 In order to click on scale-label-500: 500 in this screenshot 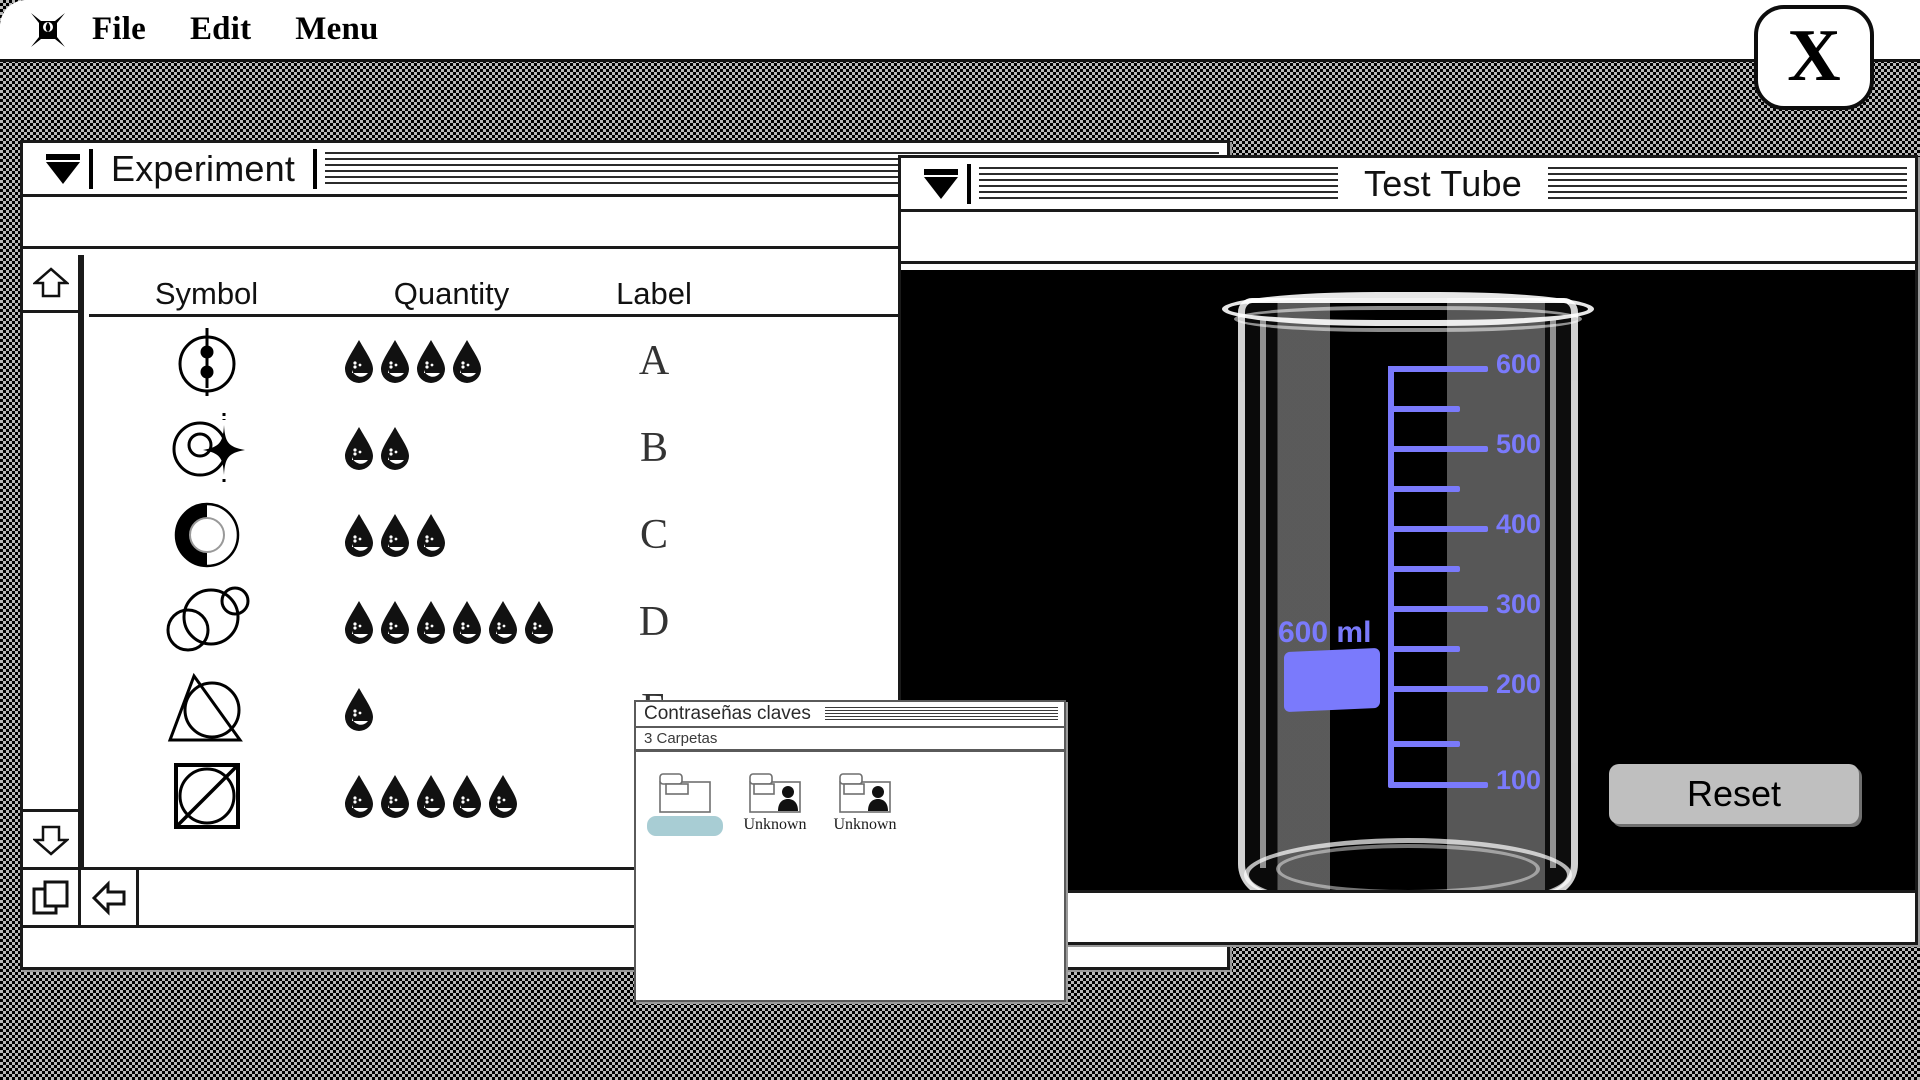, I will do `click(1519, 444)`.